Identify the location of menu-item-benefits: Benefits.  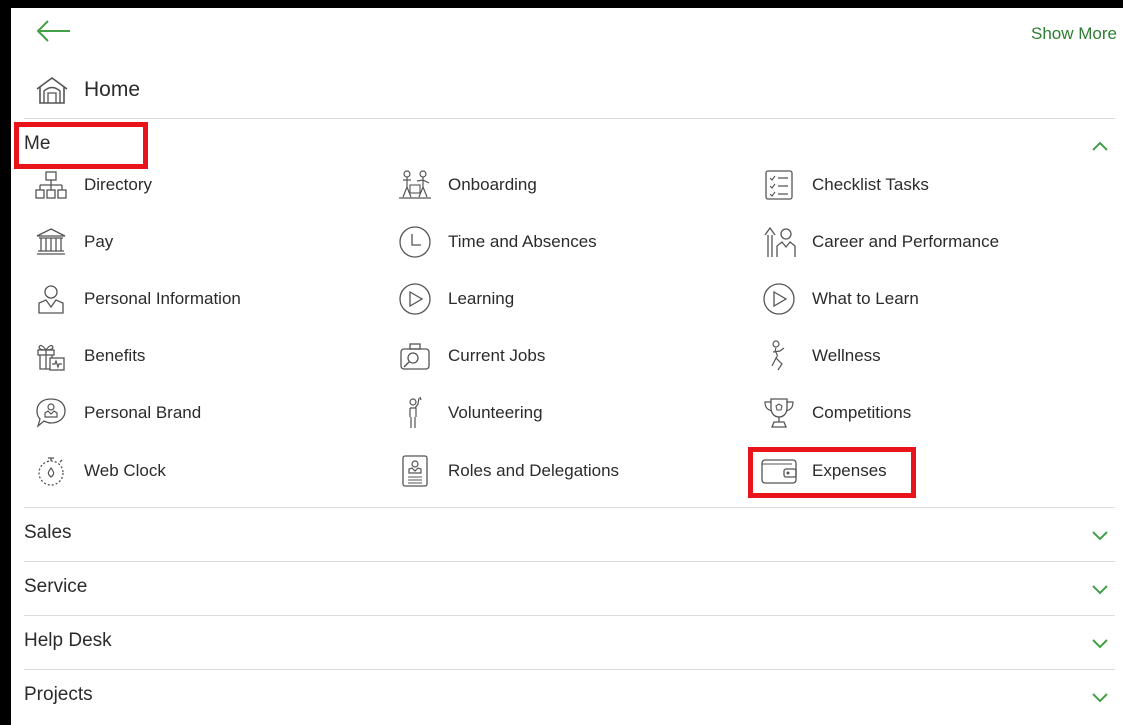
(88, 356).